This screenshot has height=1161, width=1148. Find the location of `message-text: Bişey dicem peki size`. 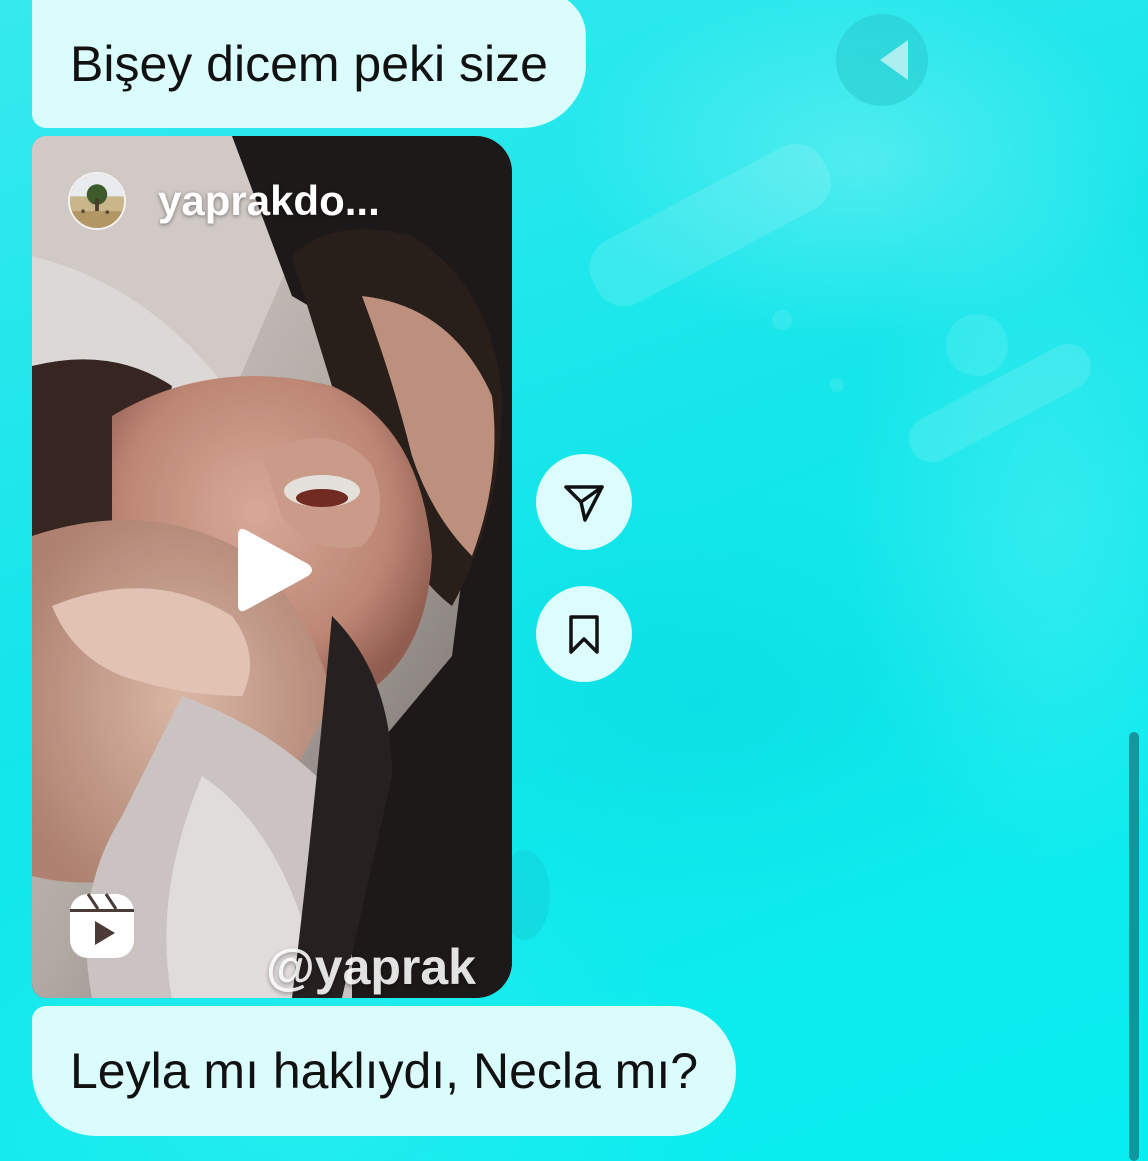

message-text: Bişey dicem peki size is located at coordinates (309, 64).